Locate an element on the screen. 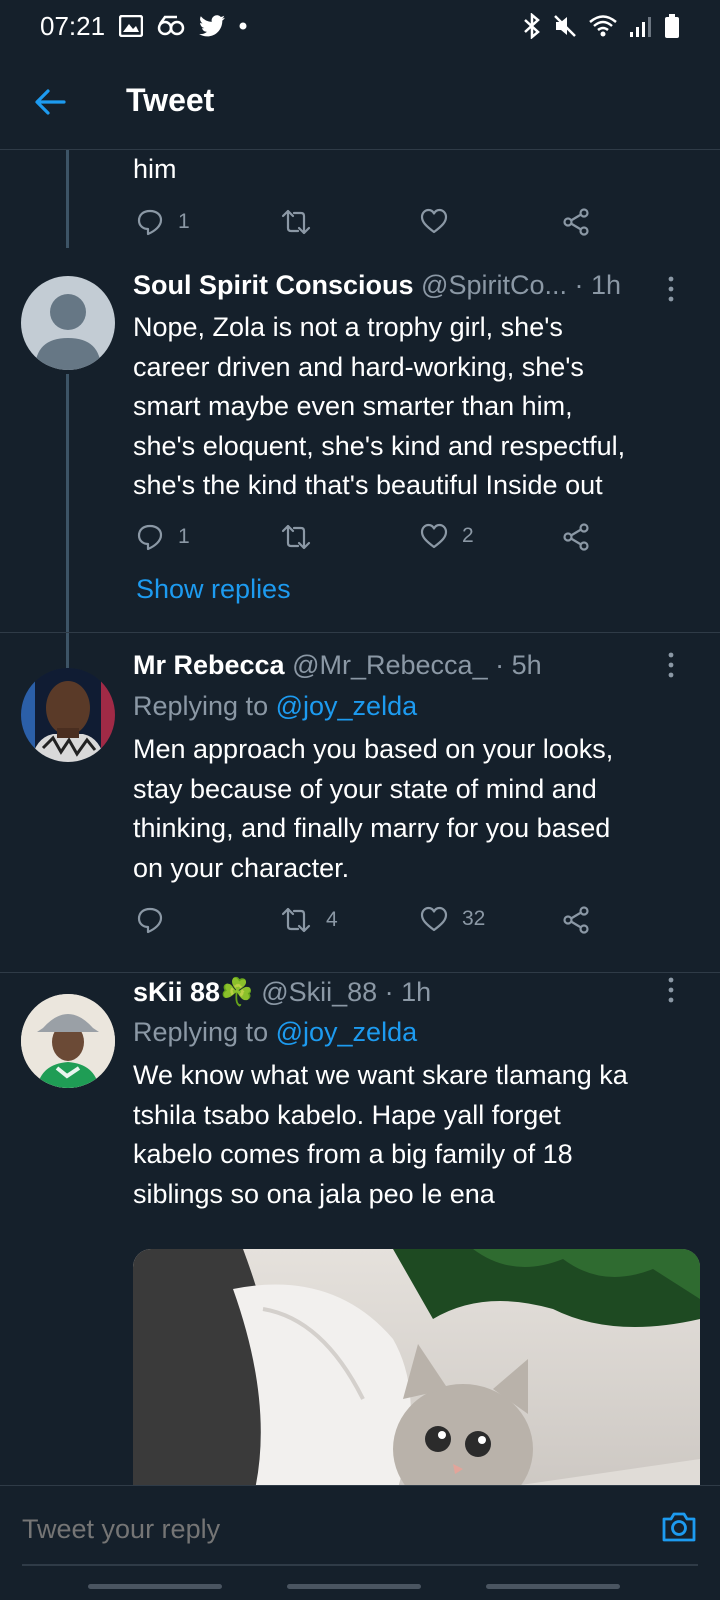 The image size is (720, 1600). like-action is located at coordinates (441, 221).